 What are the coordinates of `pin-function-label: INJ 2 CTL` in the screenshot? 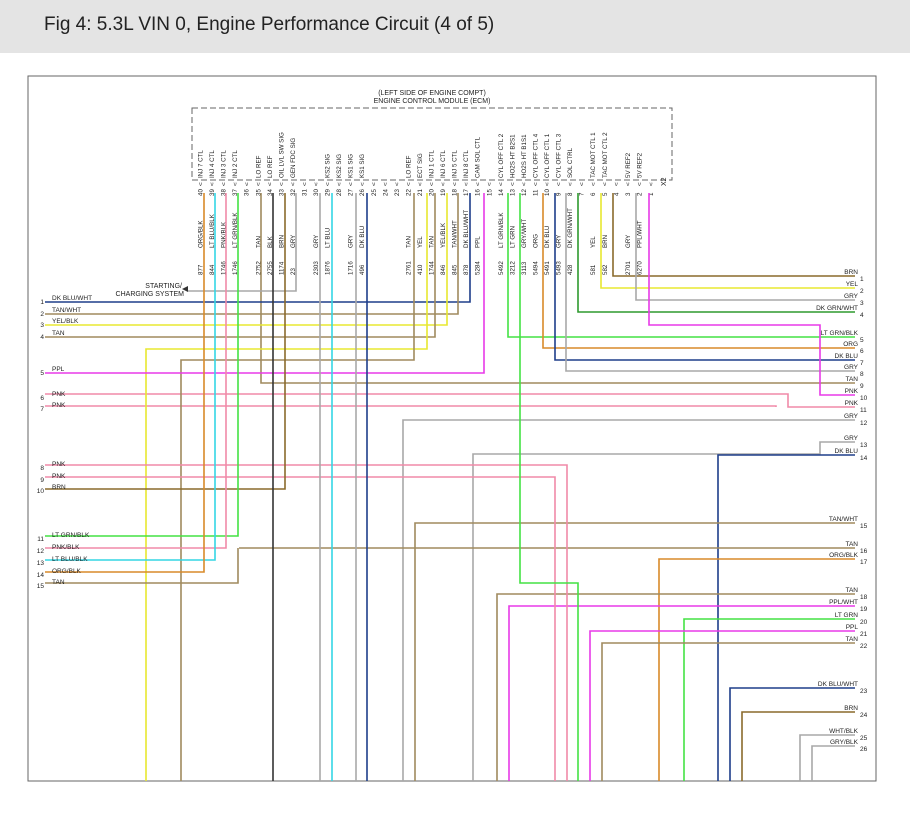 It's located at (235, 164).